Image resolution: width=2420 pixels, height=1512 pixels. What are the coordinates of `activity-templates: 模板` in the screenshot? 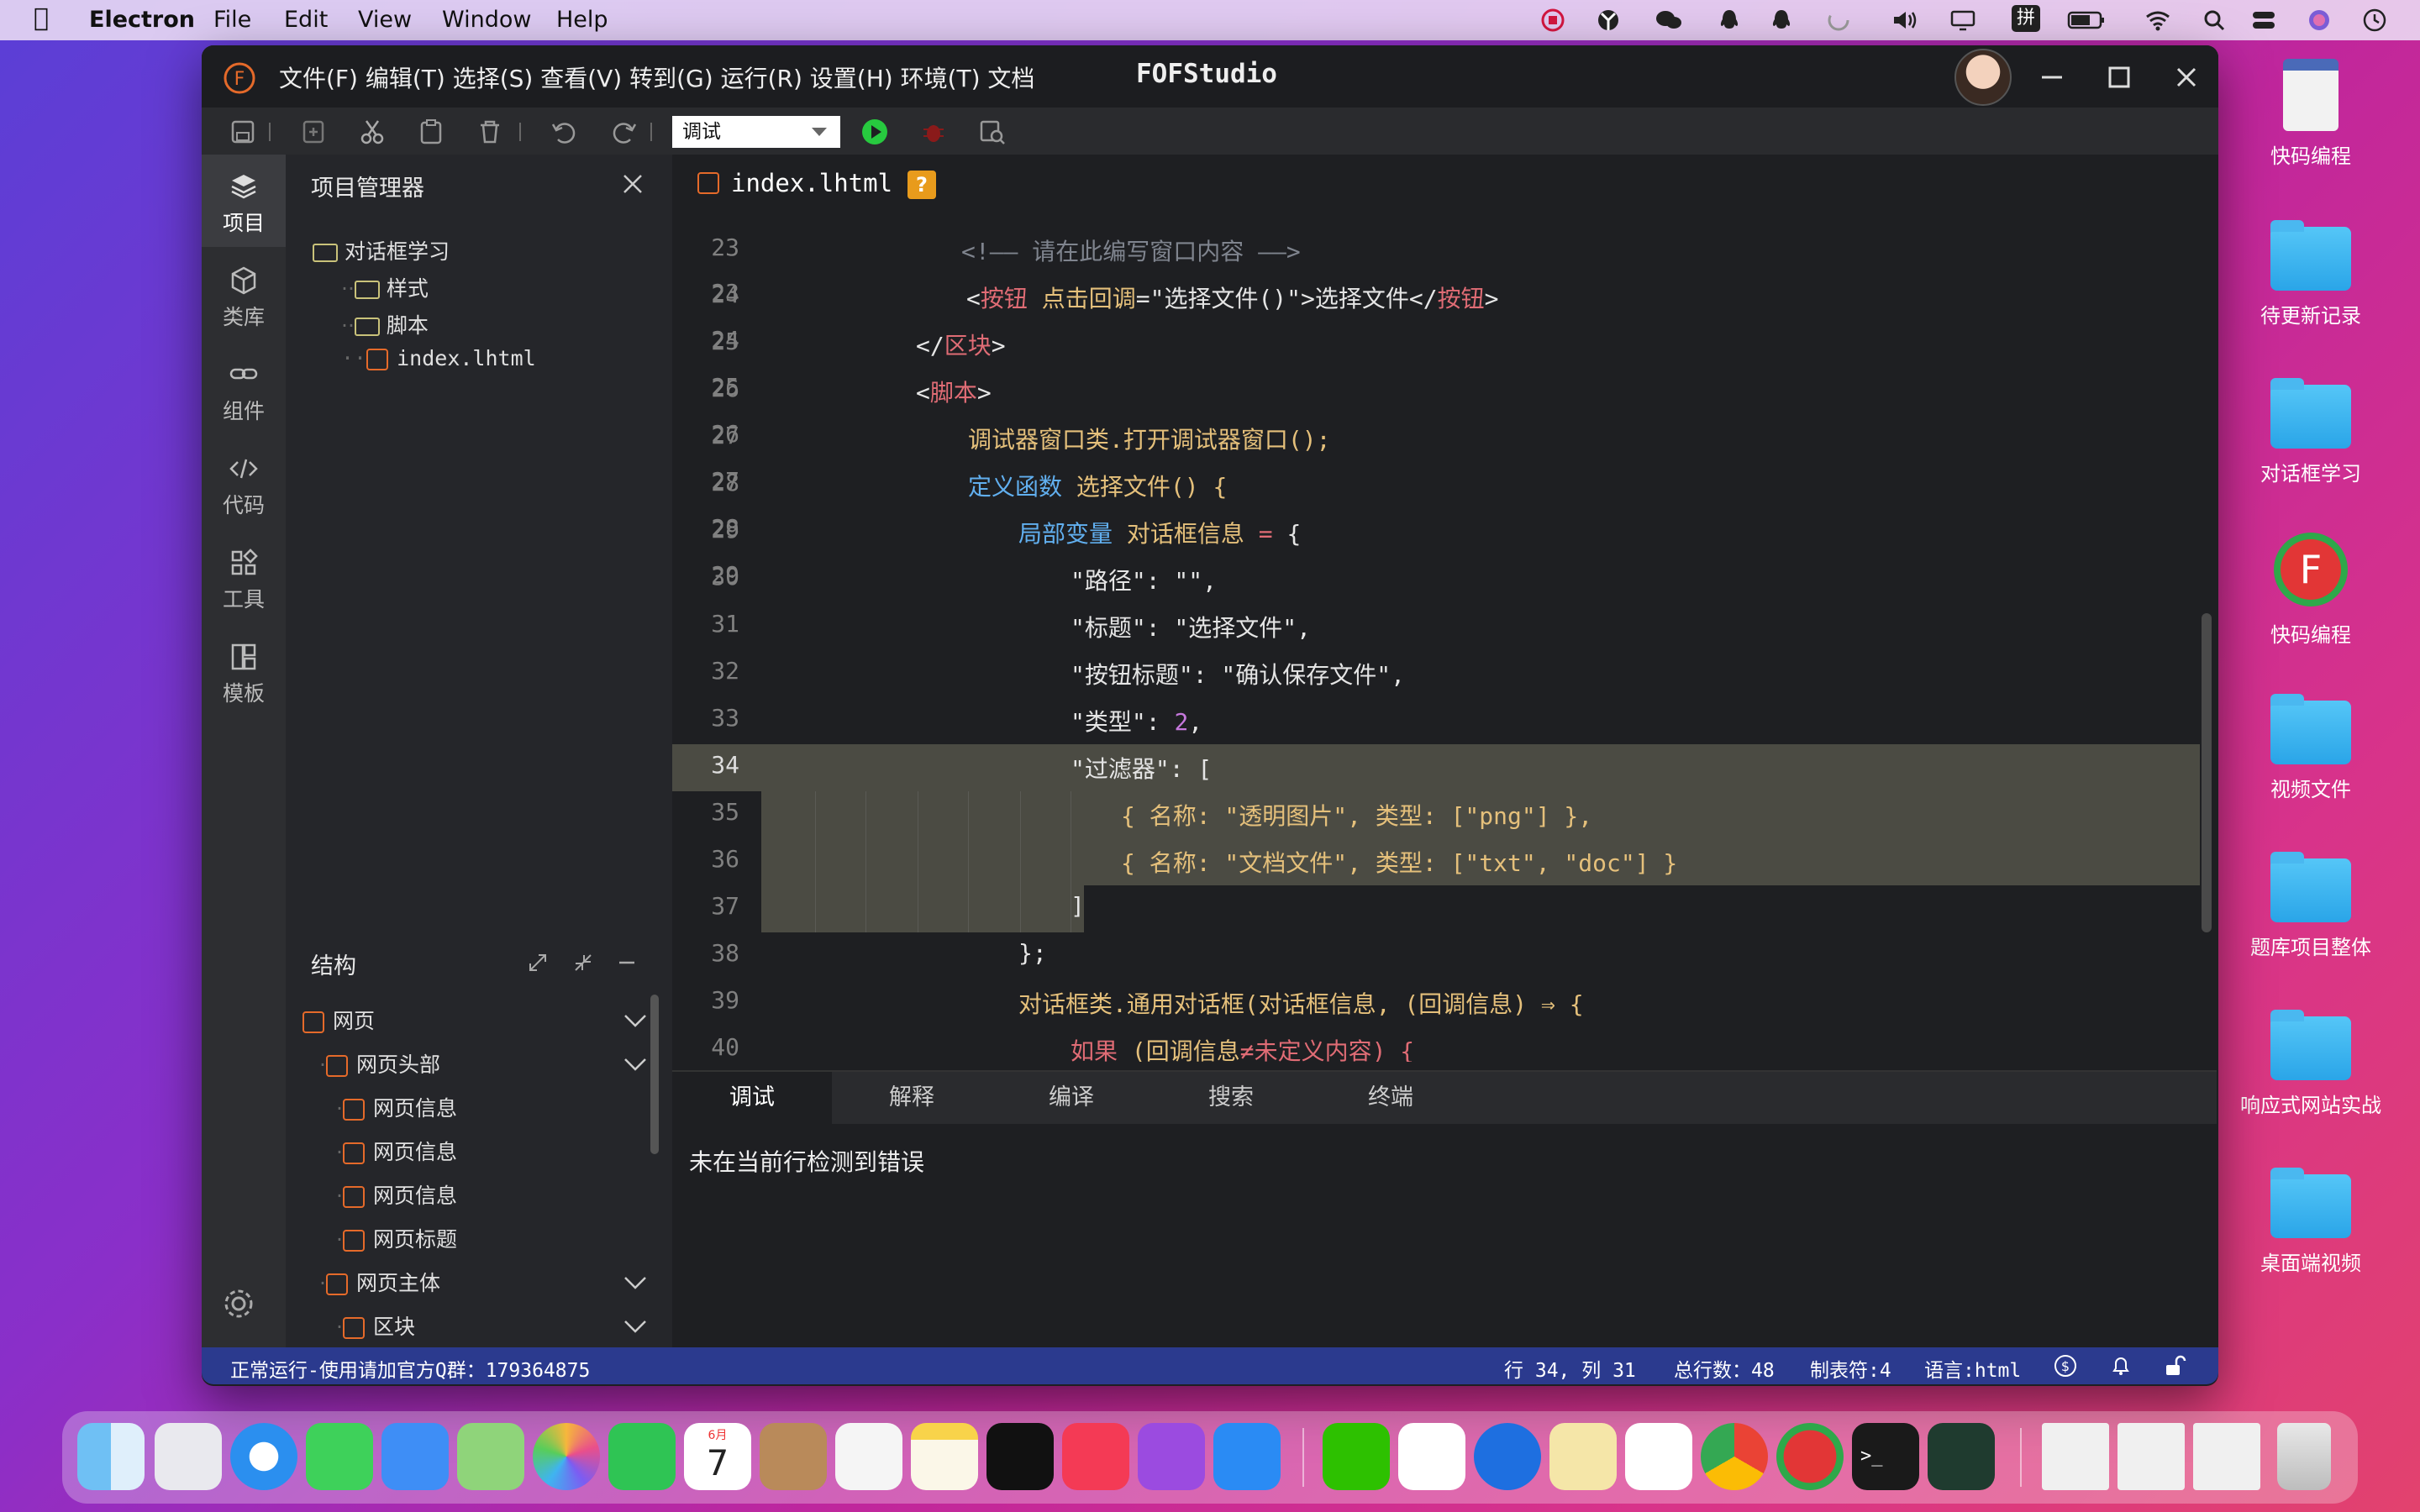 It's located at (244, 671).